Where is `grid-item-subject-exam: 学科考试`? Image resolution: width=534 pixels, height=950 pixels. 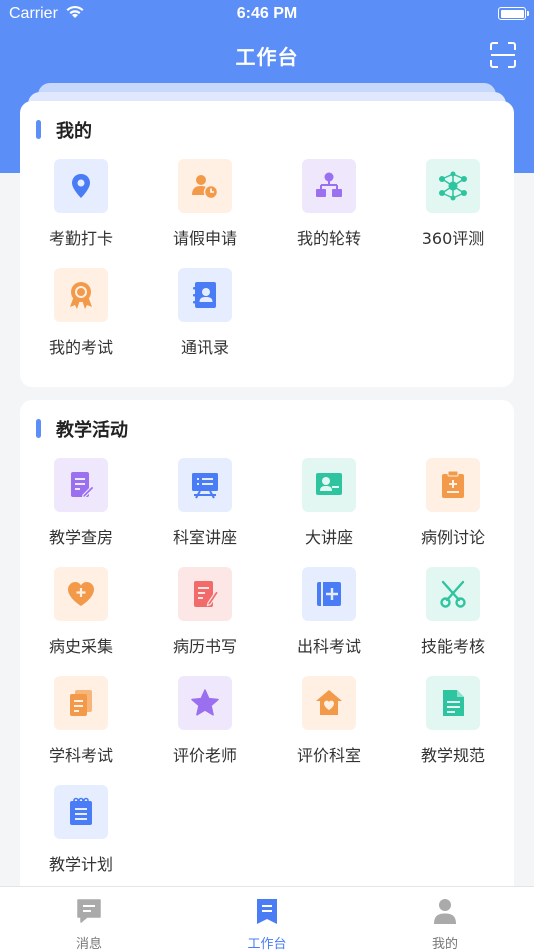 grid-item-subject-exam: 学科考试 is located at coordinates (80, 726).